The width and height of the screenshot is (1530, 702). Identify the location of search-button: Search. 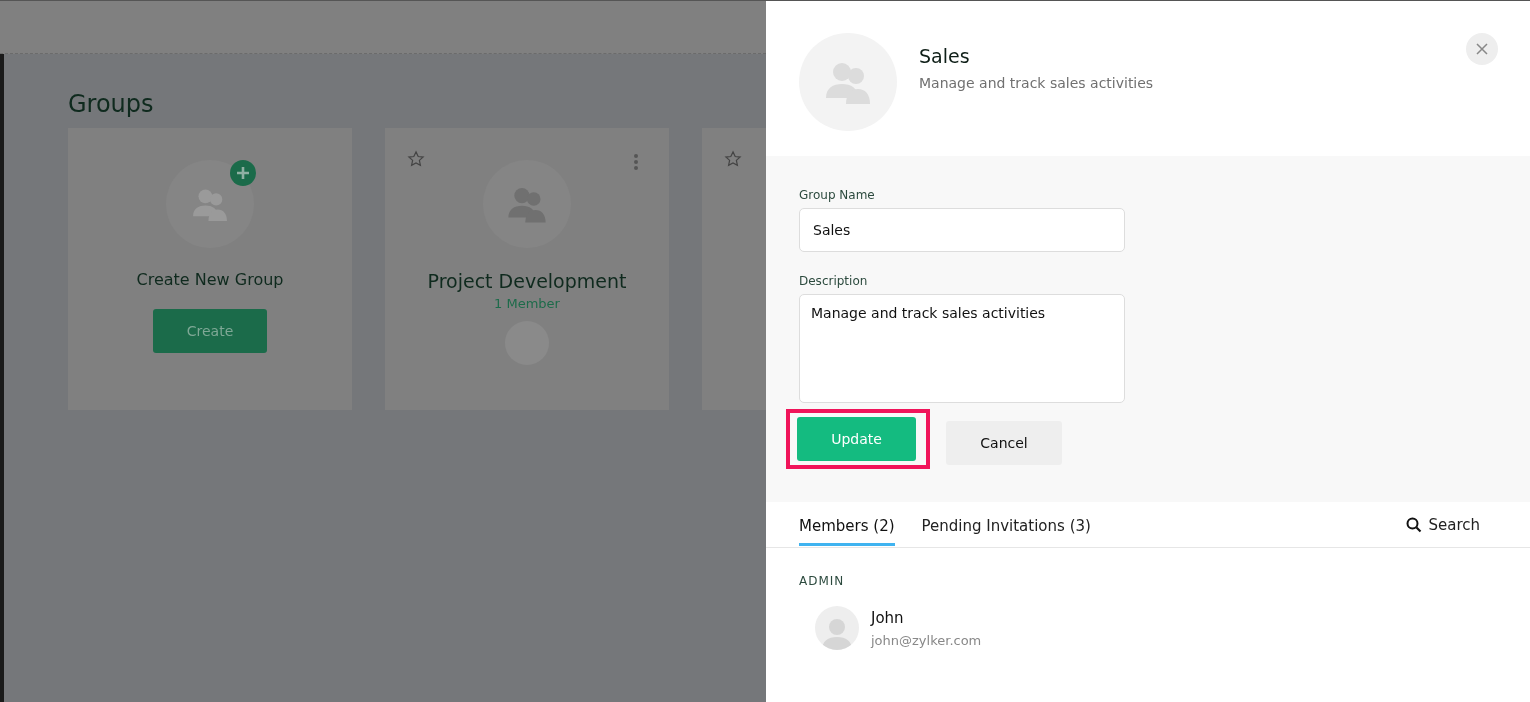
(1443, 524).